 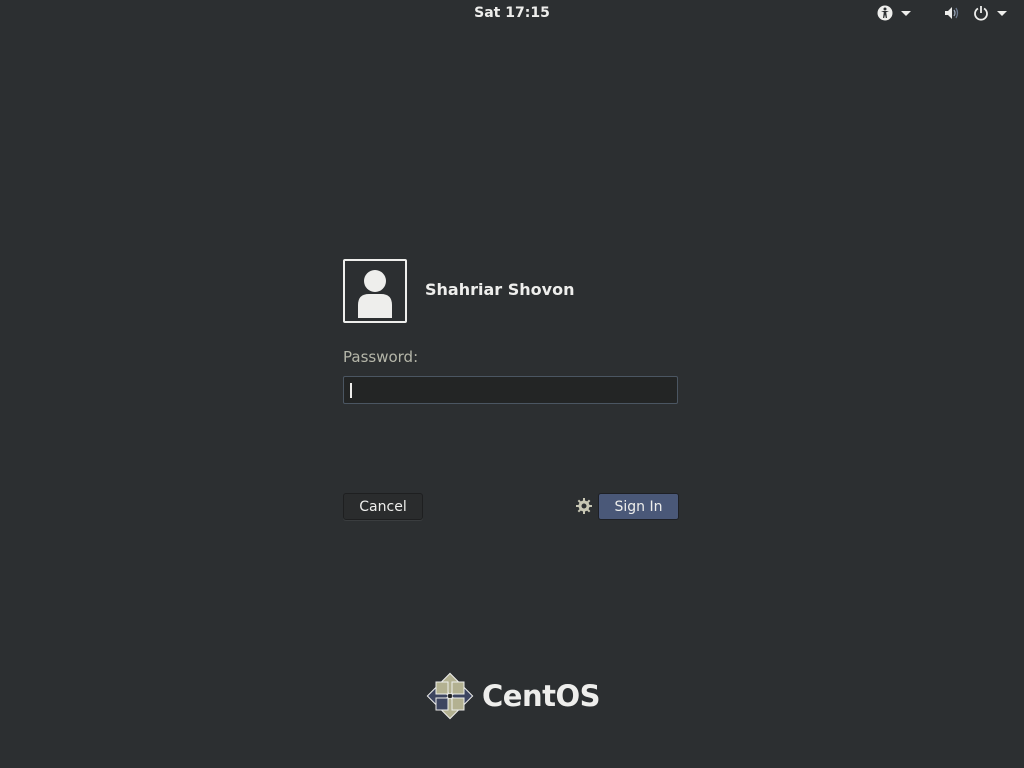 I want to click on system-menu, so click(x=975, y=13).